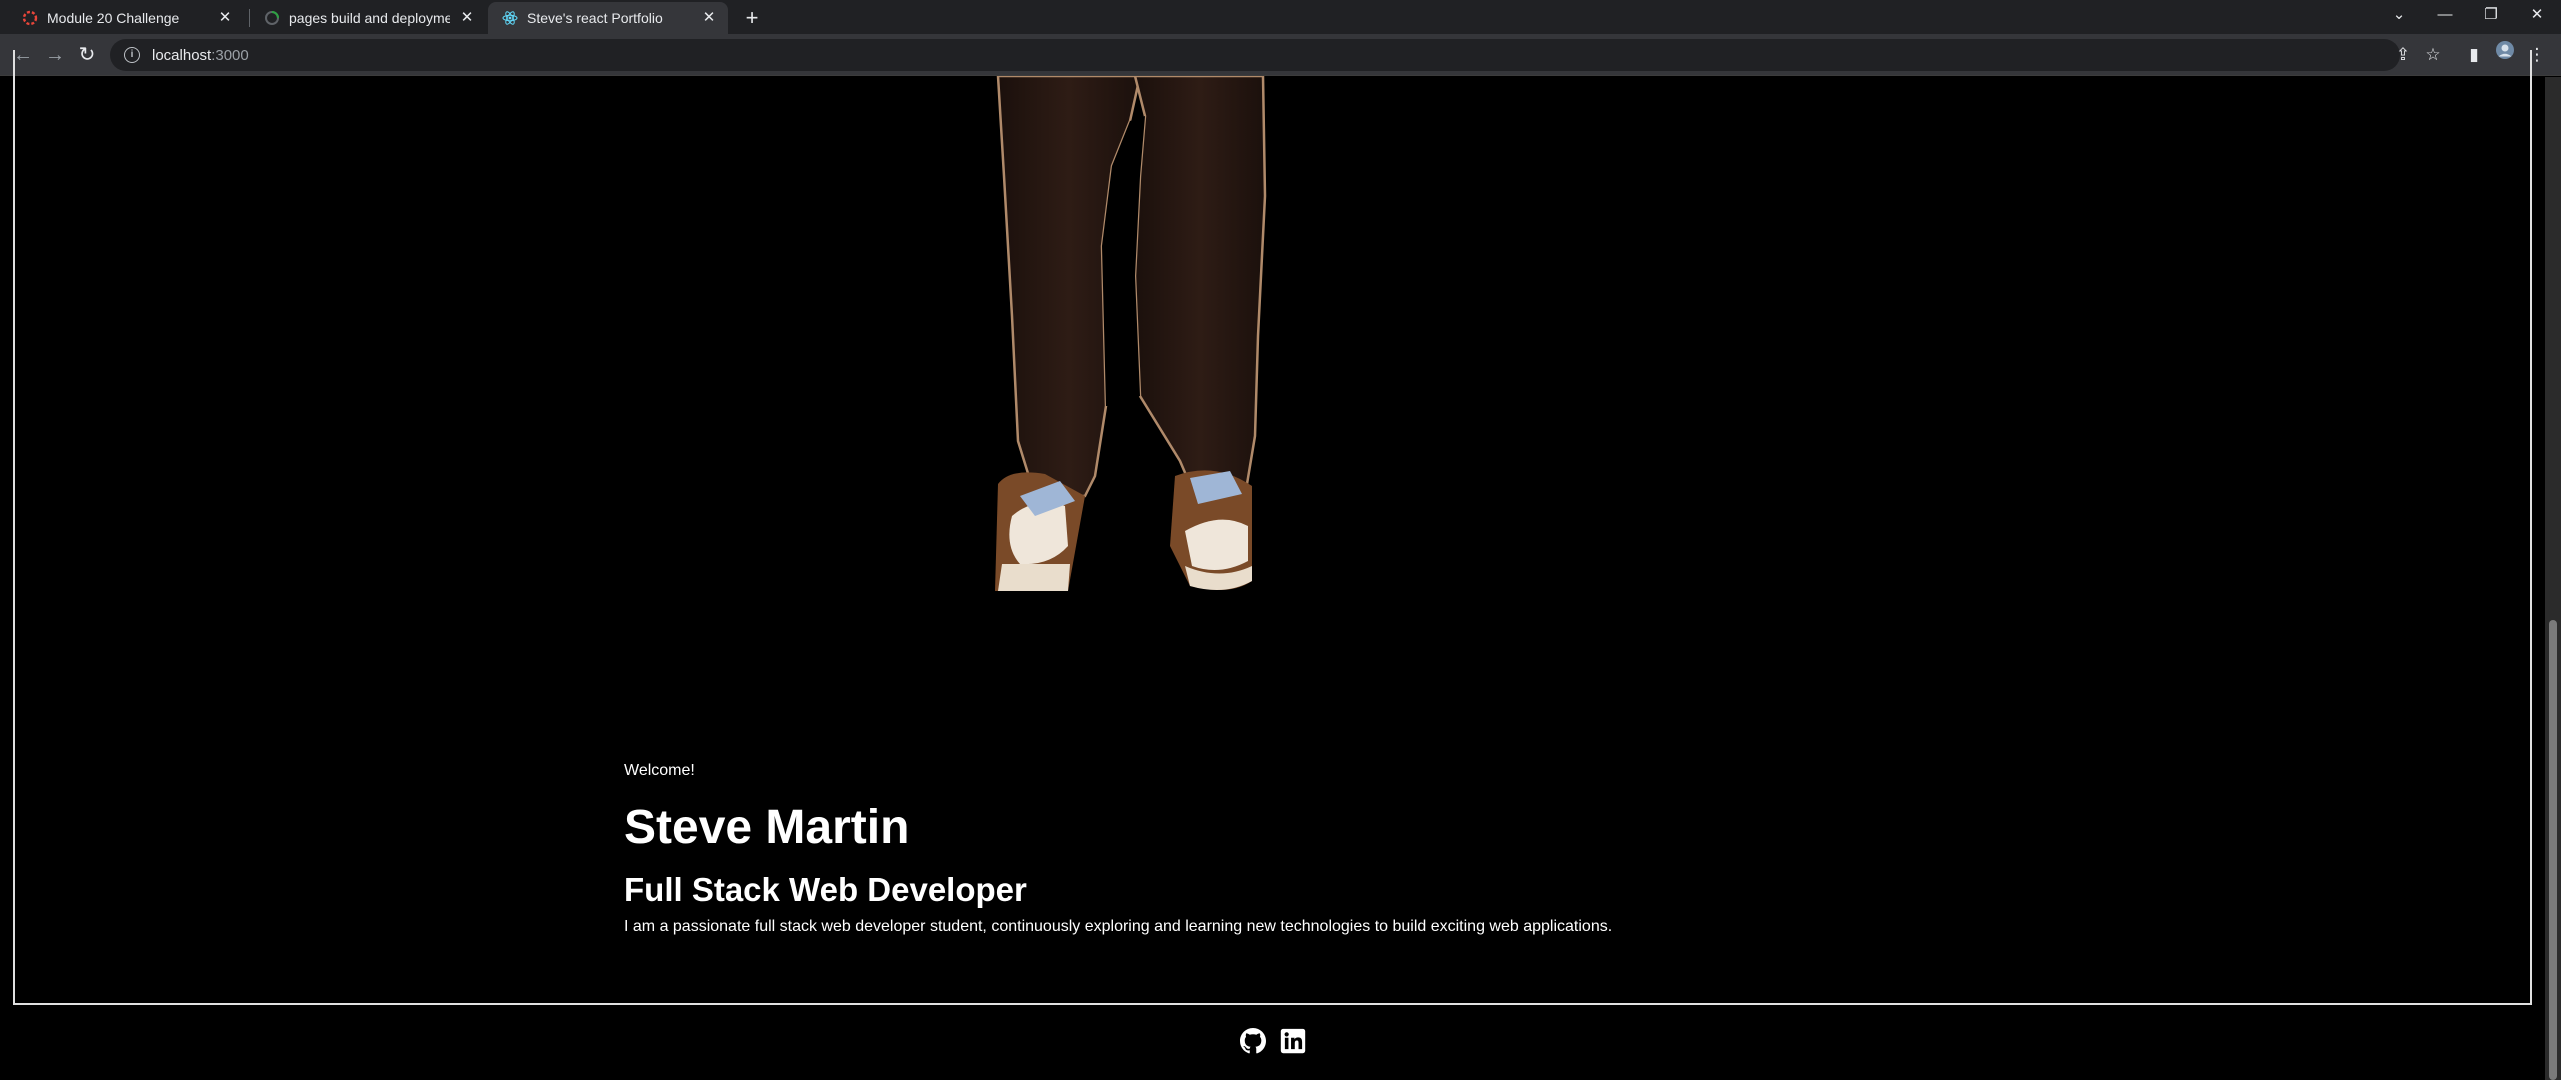 Image resolution: width=2561 pixels, height=1080 pixels. What do you see at coordinates (767, 827) in the screenshot?
I see `hero-name: Steve Martin` at bounding box center [767, 827].